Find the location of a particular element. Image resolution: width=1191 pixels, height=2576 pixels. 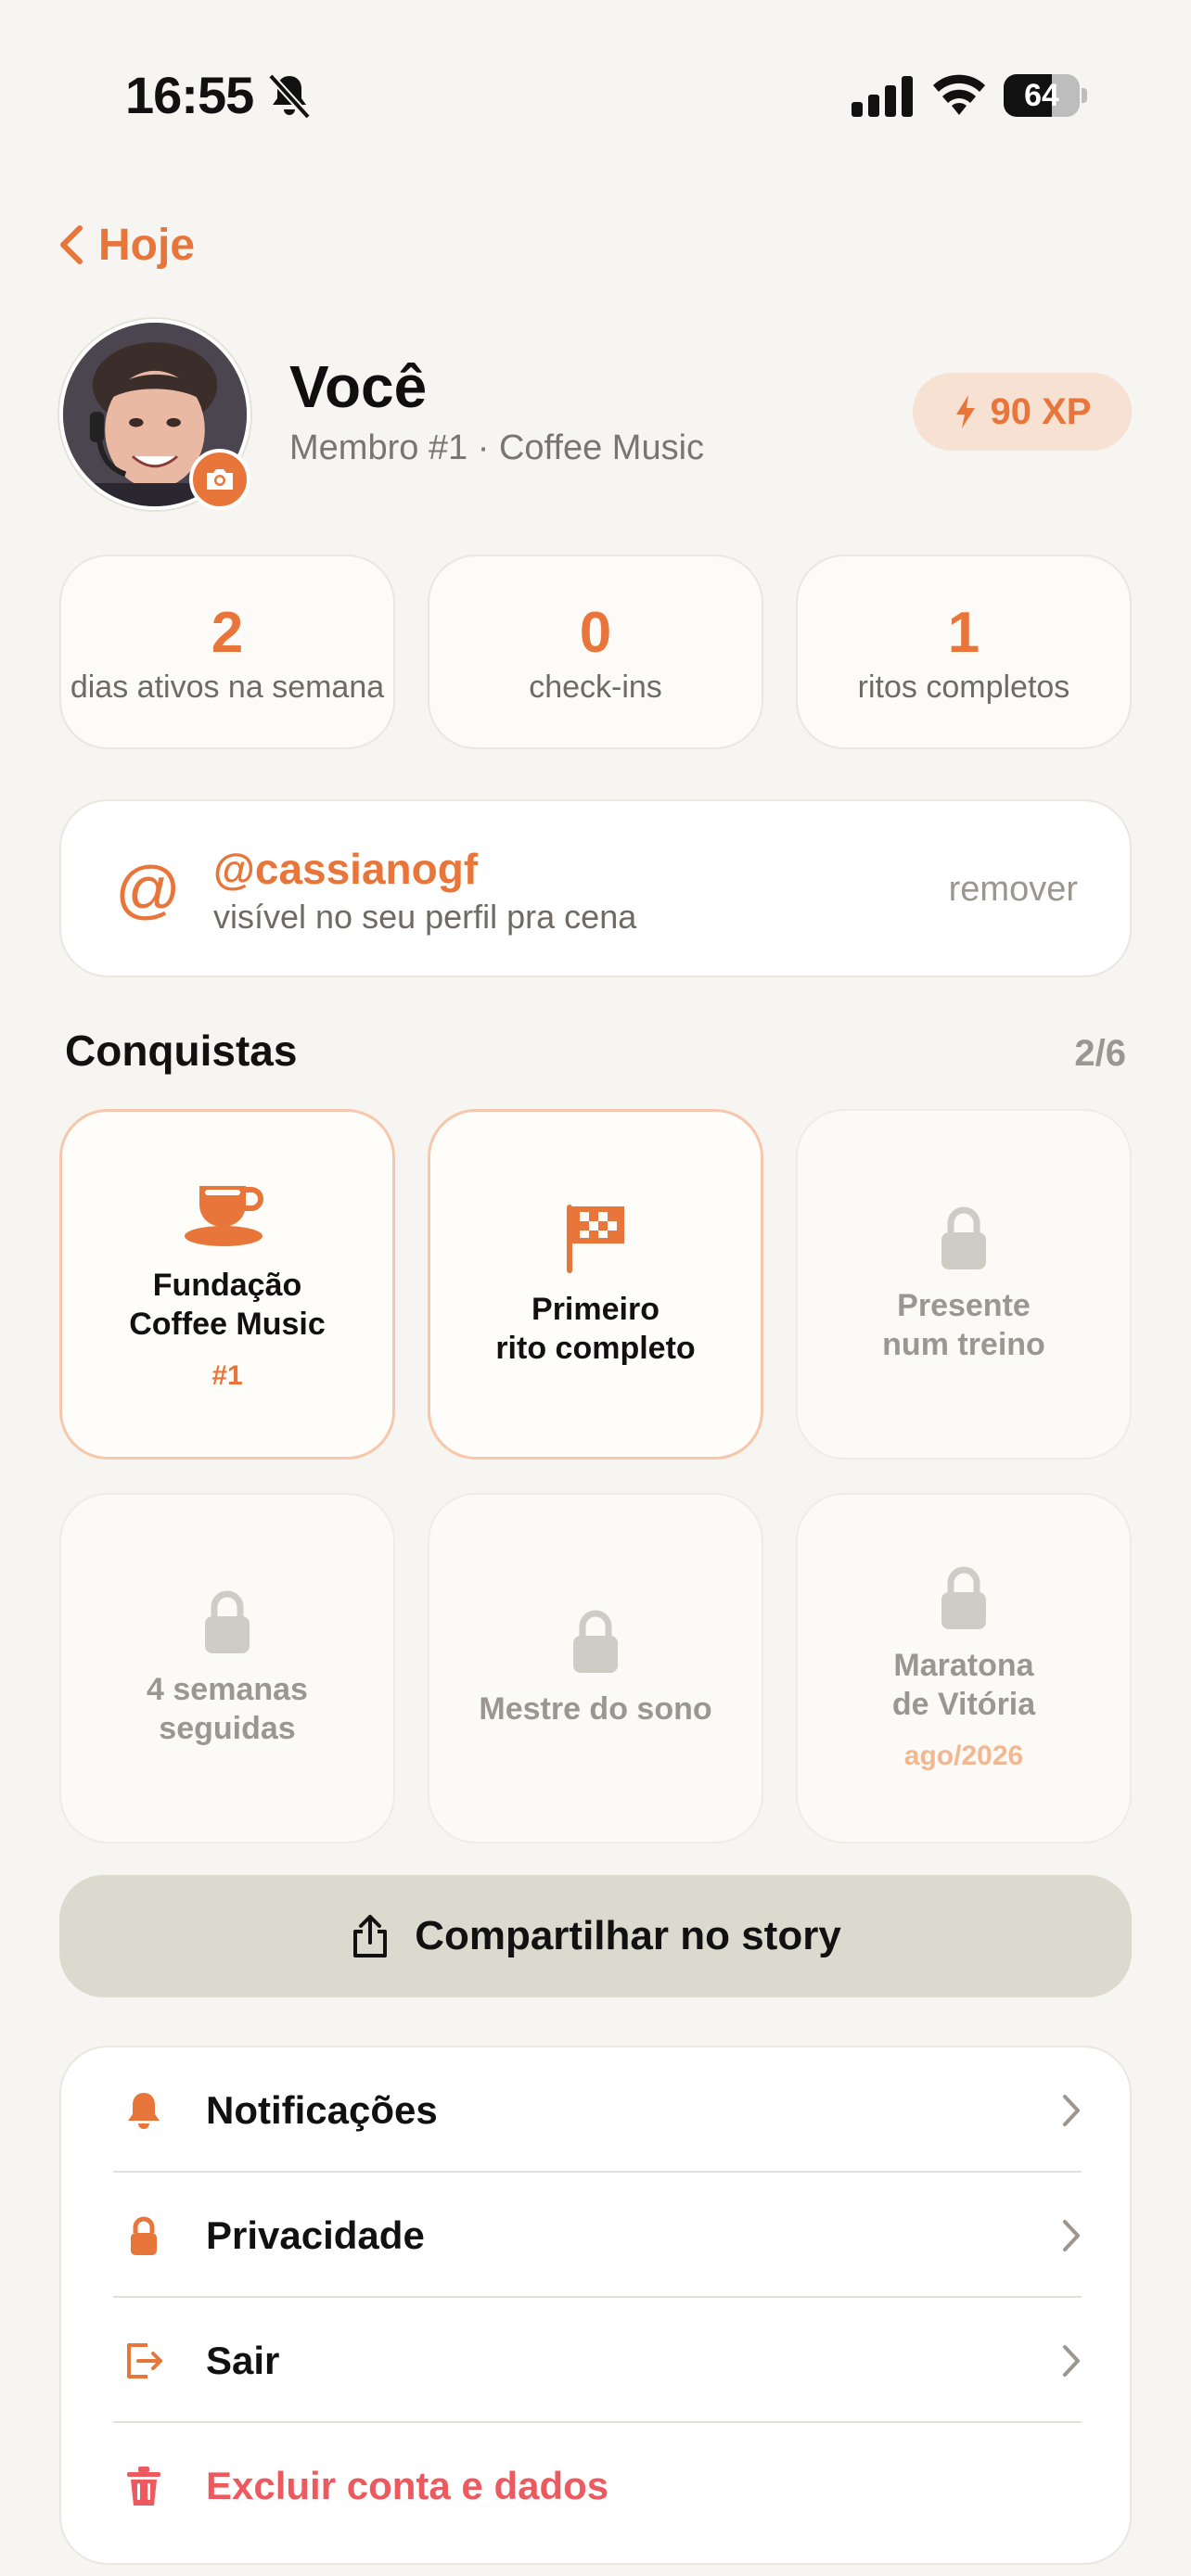

share-label: Compartilhar no story is located at coordinates (628, 1936).